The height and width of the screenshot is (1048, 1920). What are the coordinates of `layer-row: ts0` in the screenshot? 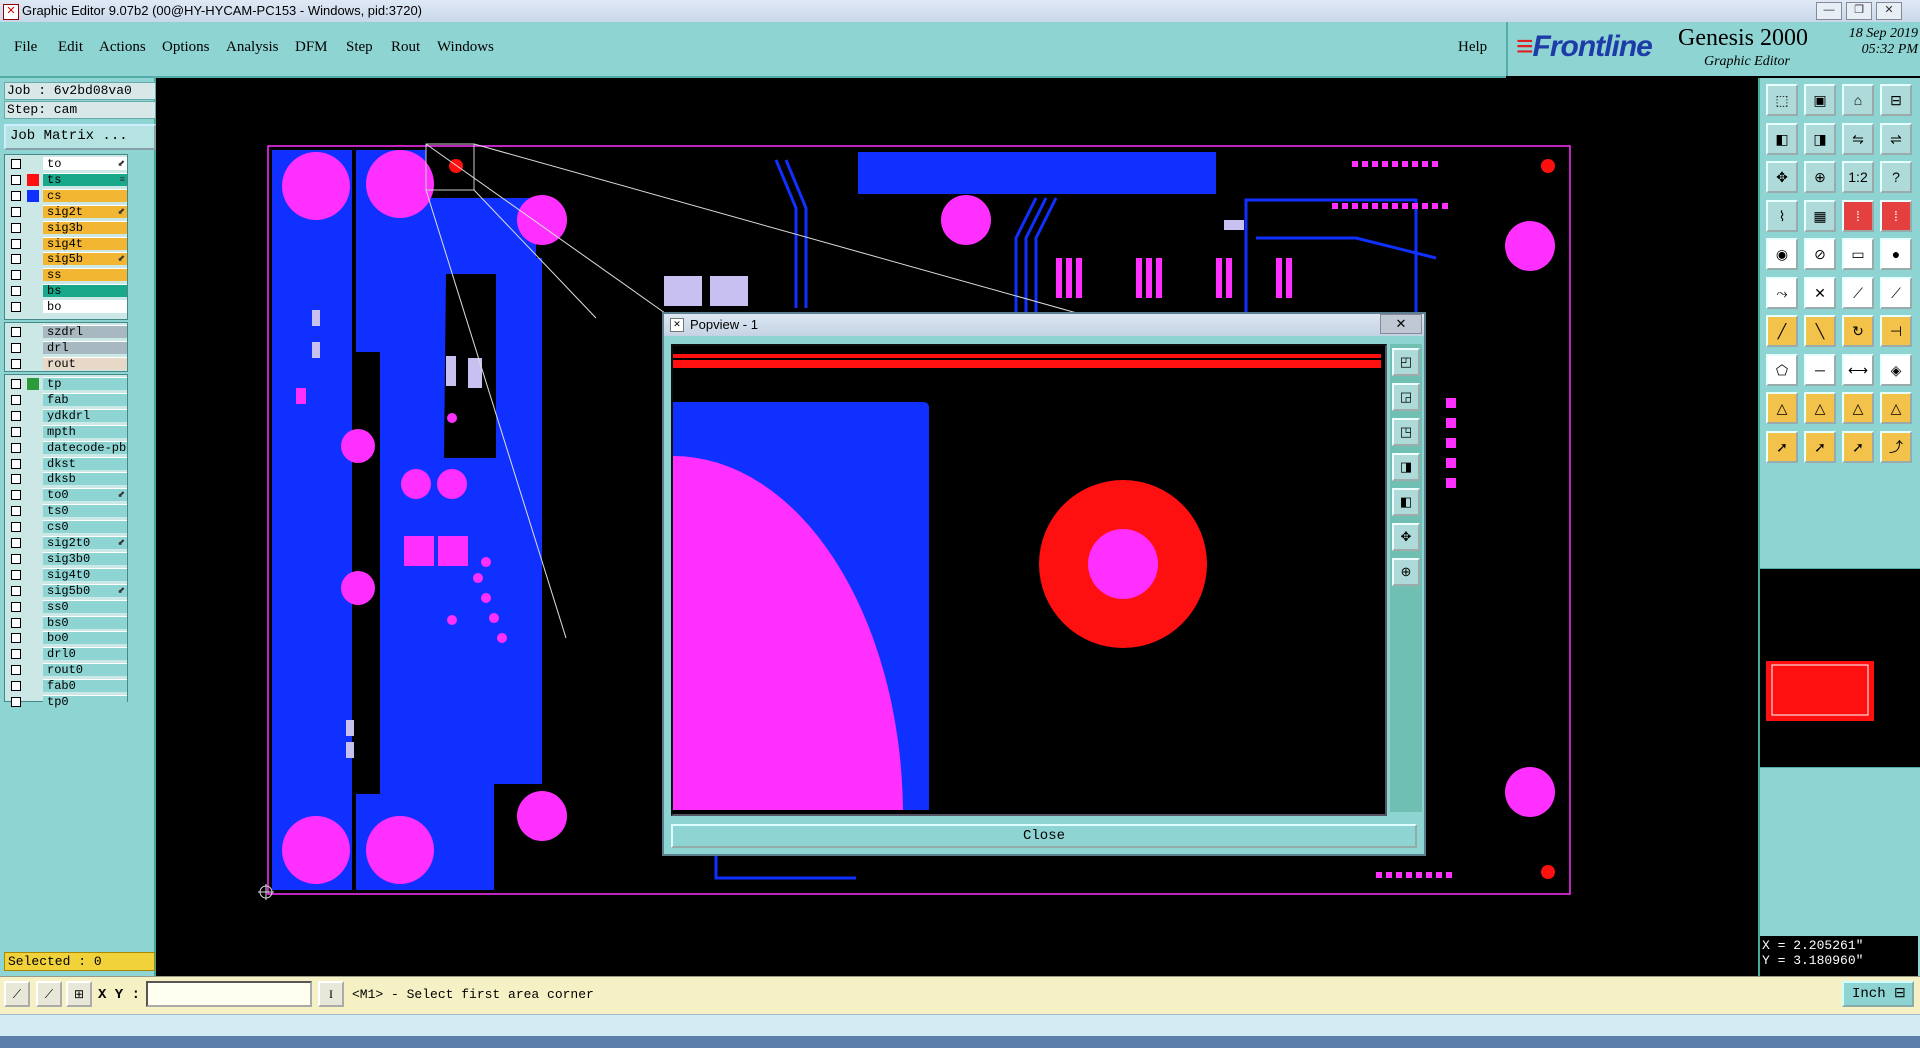 It's located at (67, 511).